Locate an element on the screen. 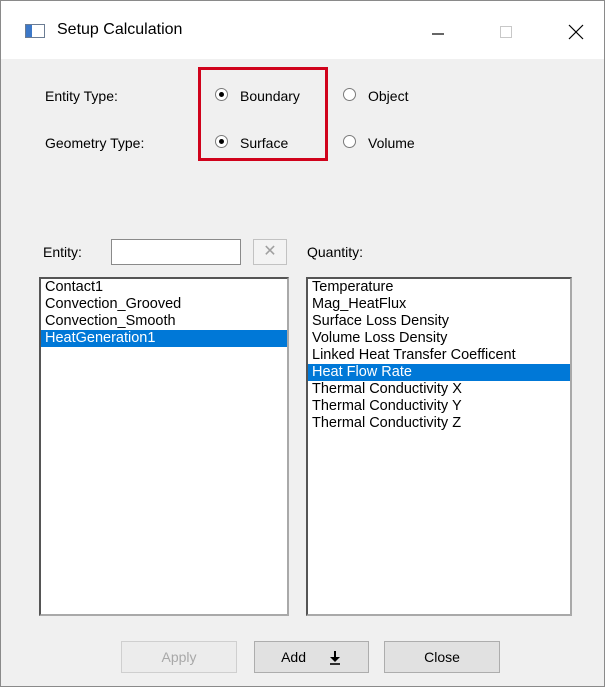  list-item: Thermal Conductivity X is located at coordinates (439, 389).